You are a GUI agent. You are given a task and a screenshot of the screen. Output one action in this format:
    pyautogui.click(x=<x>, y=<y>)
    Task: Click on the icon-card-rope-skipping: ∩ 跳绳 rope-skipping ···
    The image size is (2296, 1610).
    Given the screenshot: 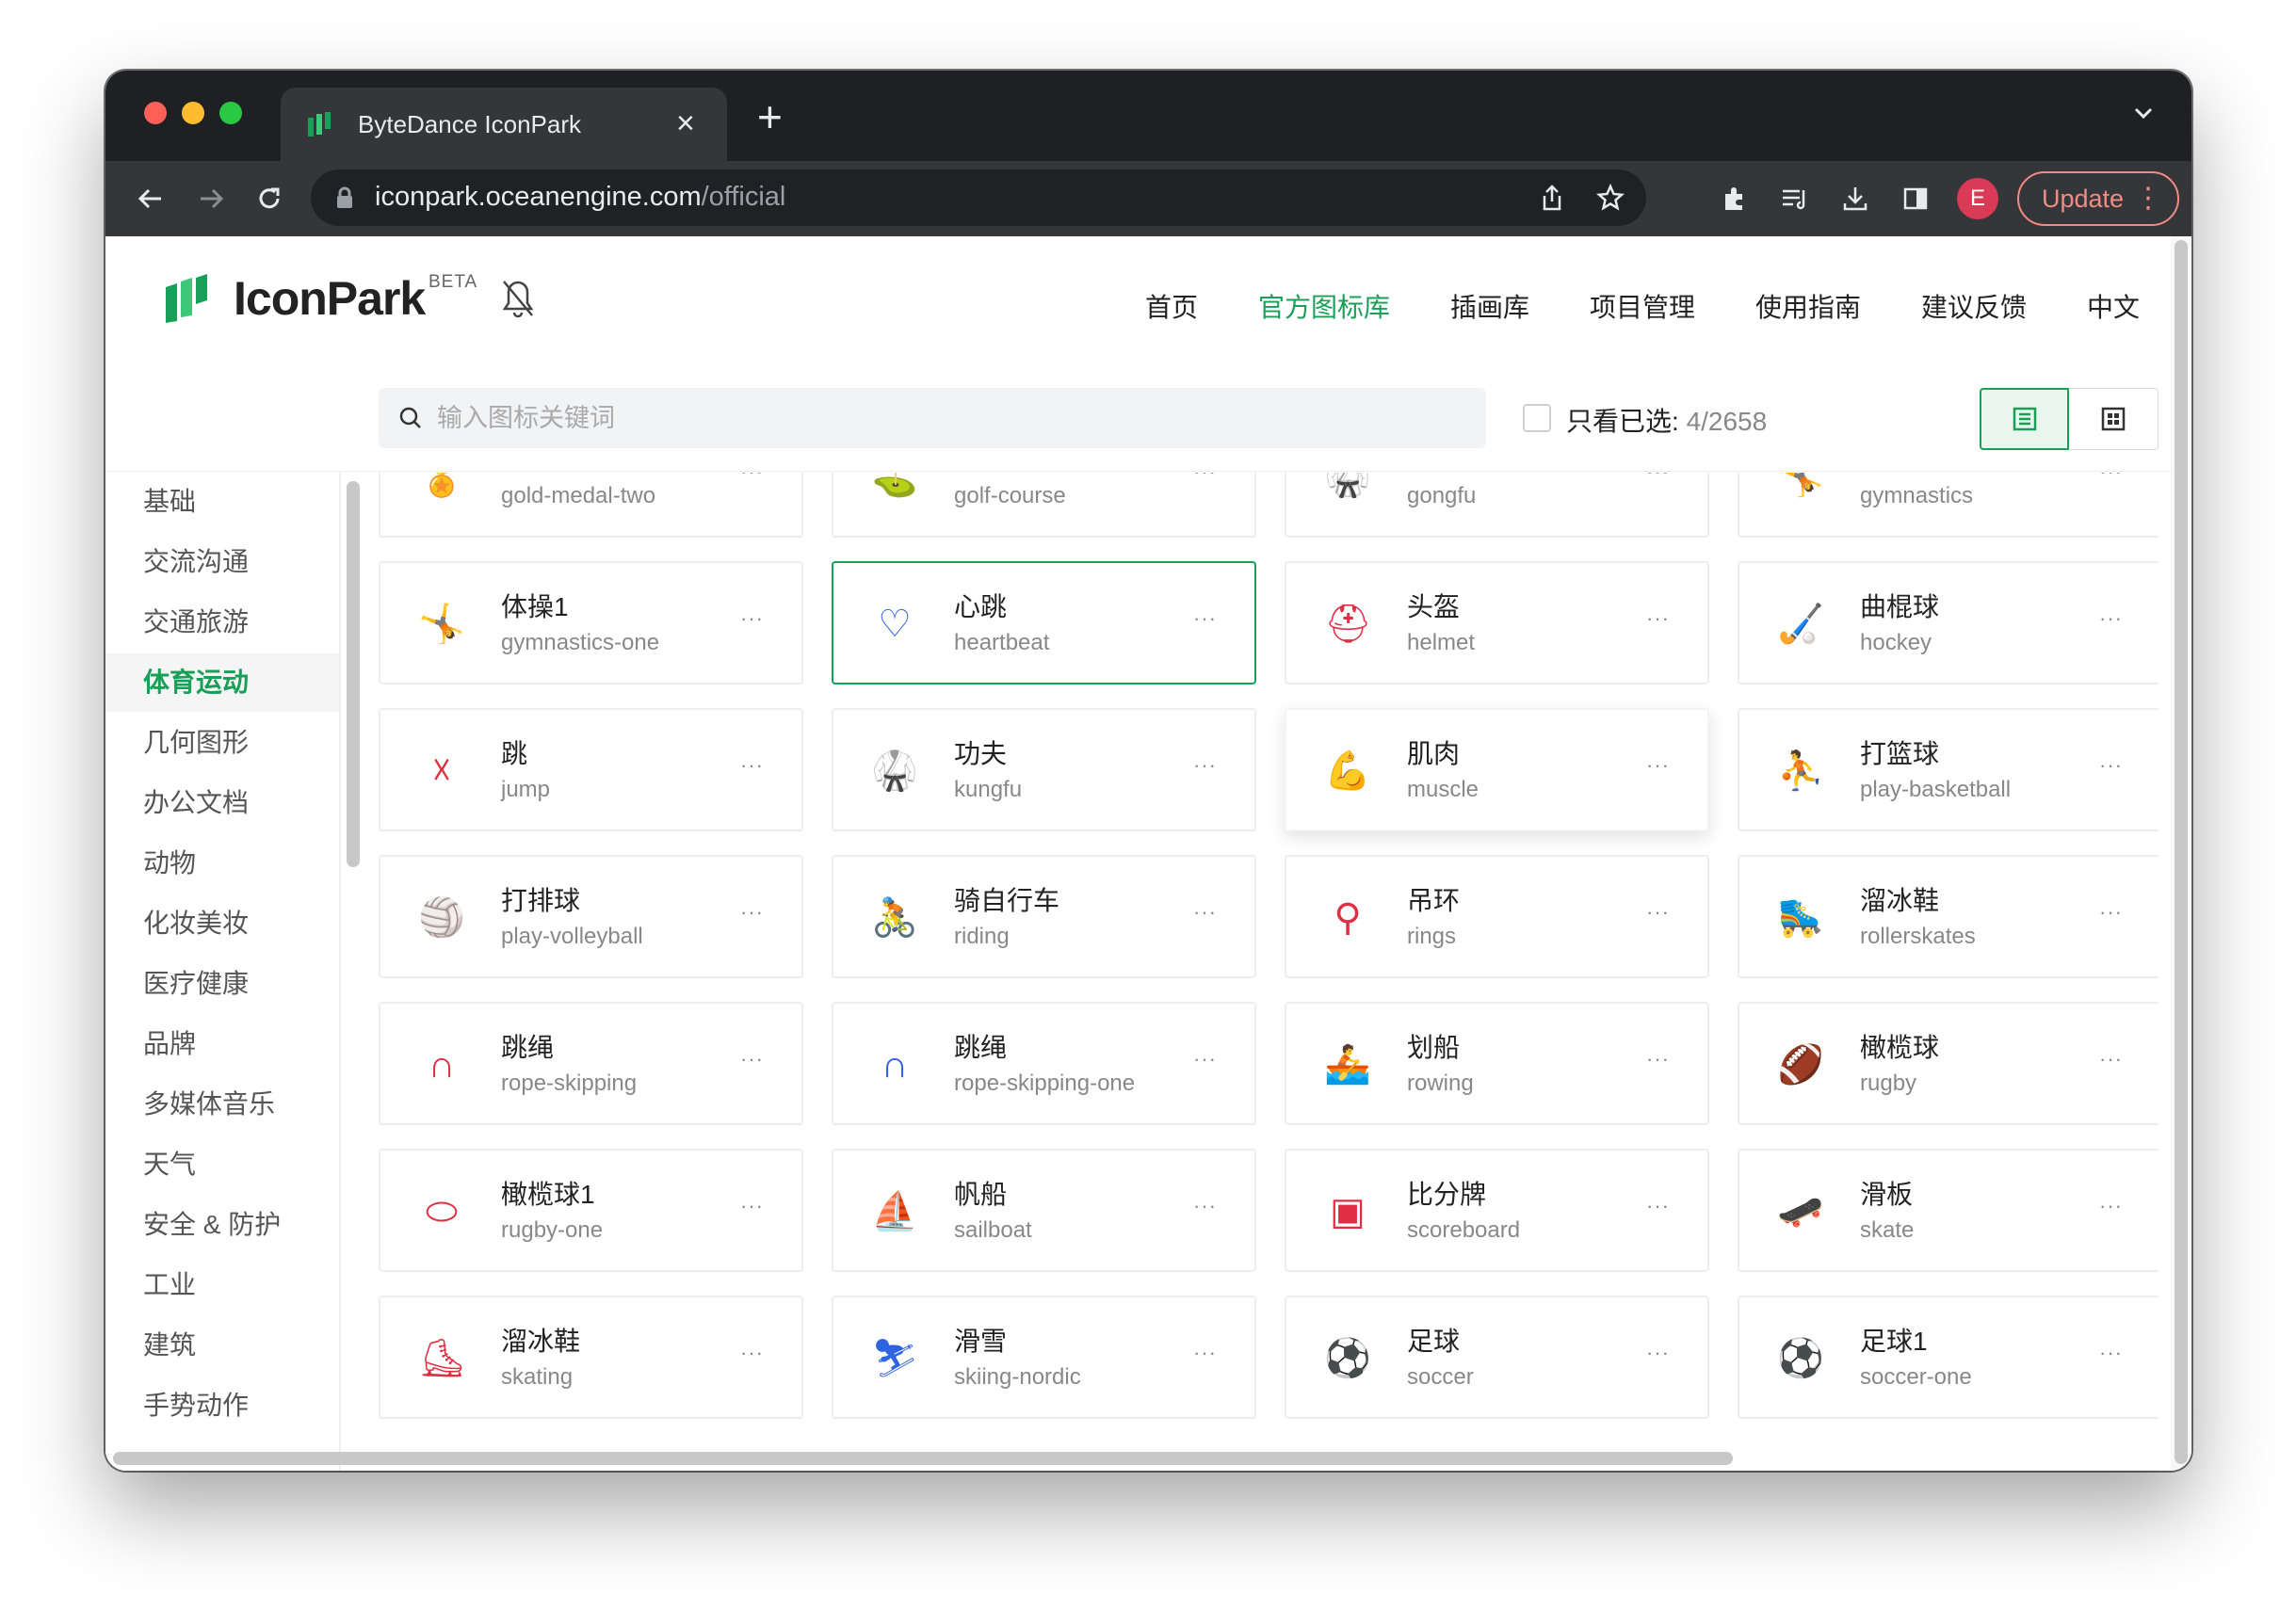 What is the action you would take?
    pyautogui.click(x=591, y=1063)
    